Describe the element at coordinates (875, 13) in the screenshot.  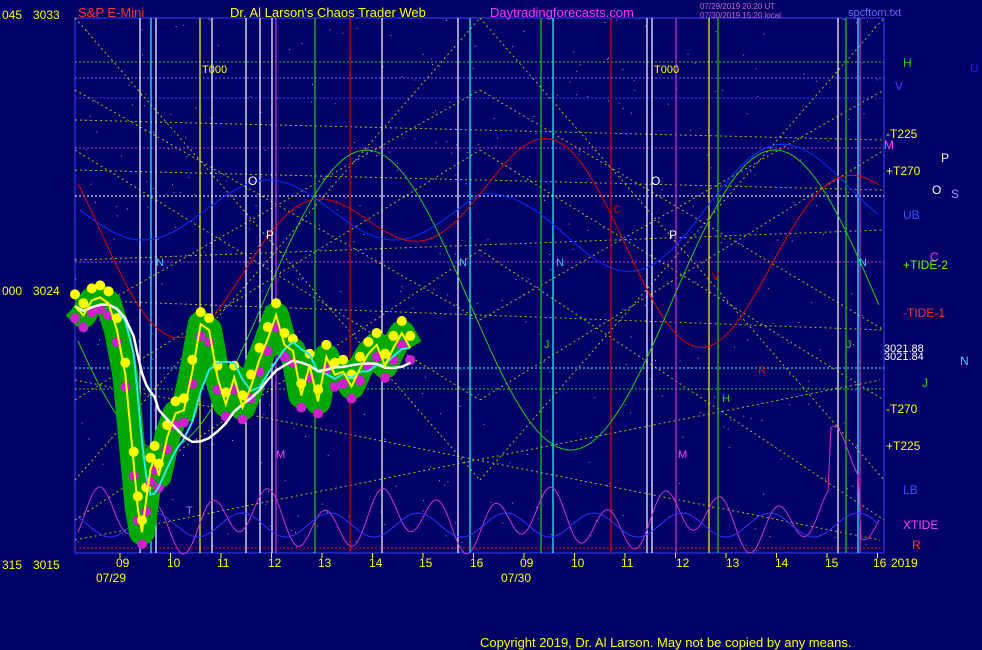
I see `file-name: spcftom.txt` at that location.